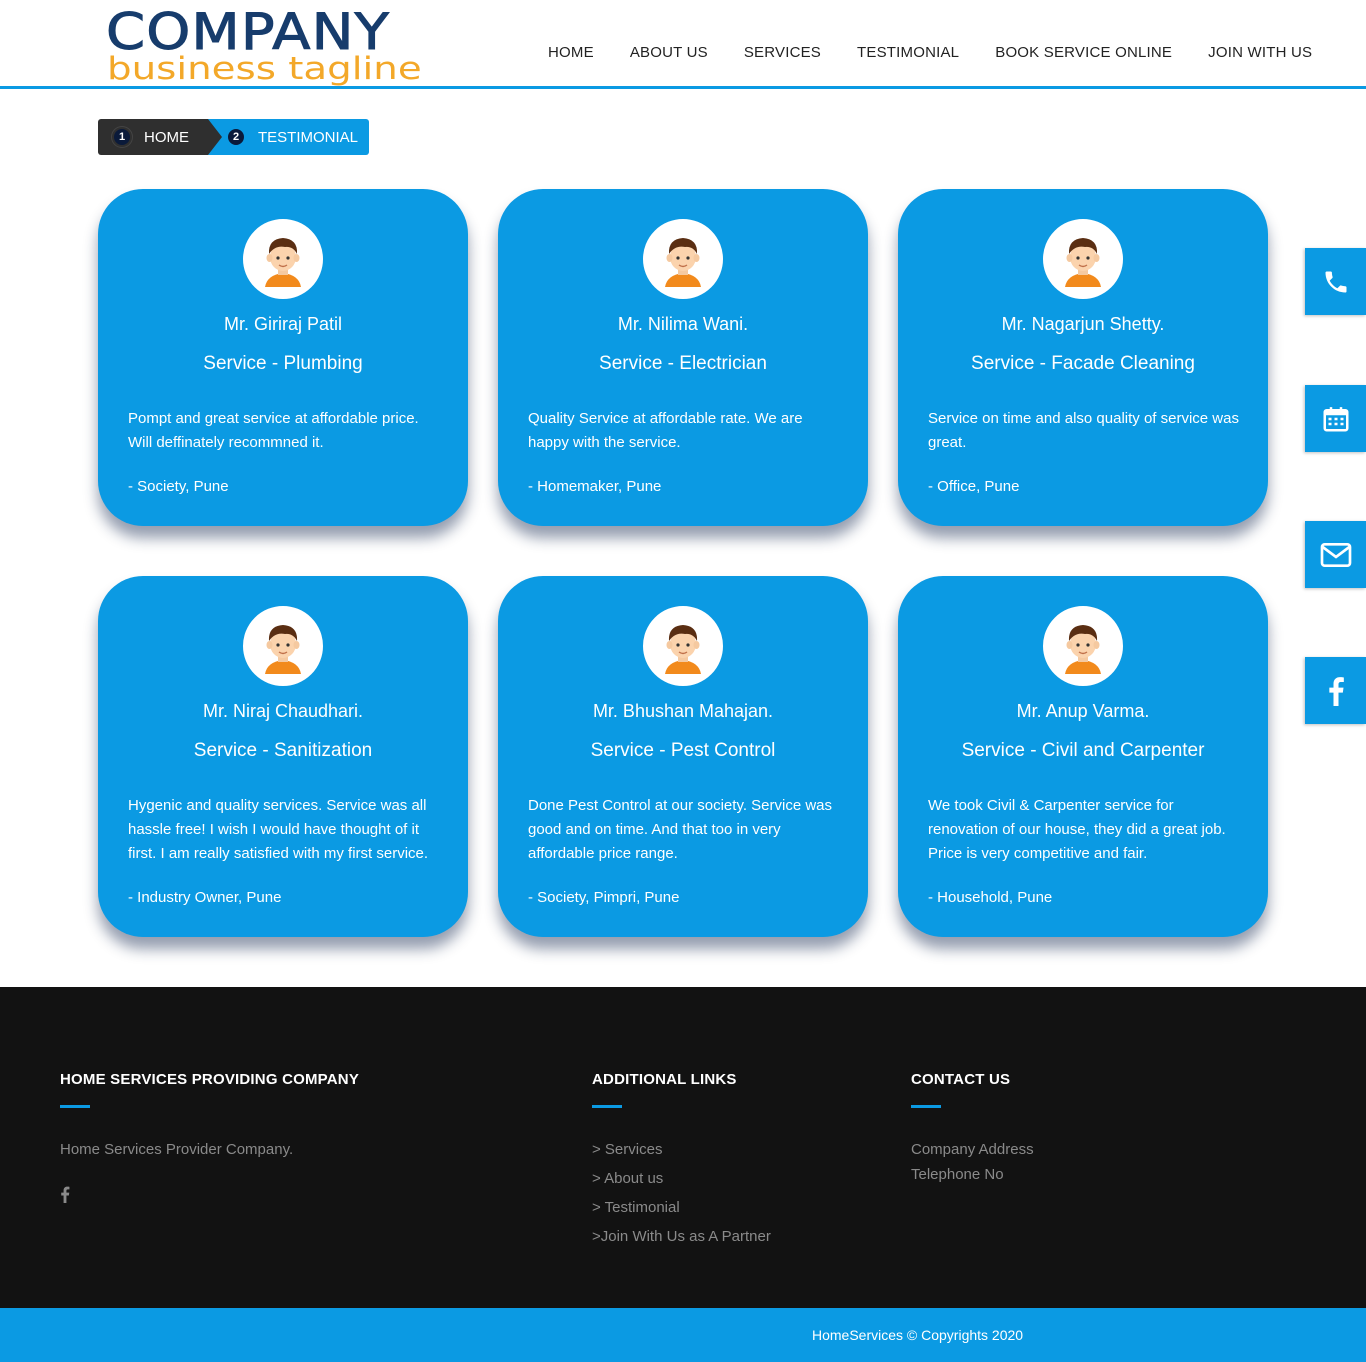 Image resolution: width=1366 pixels, height=1362 pixels. What do you see at coordinates (177, 1149) in the screenshot?
I see `footer-company-text: Home Services Provider Company.` at bounding box center [177, 1149].